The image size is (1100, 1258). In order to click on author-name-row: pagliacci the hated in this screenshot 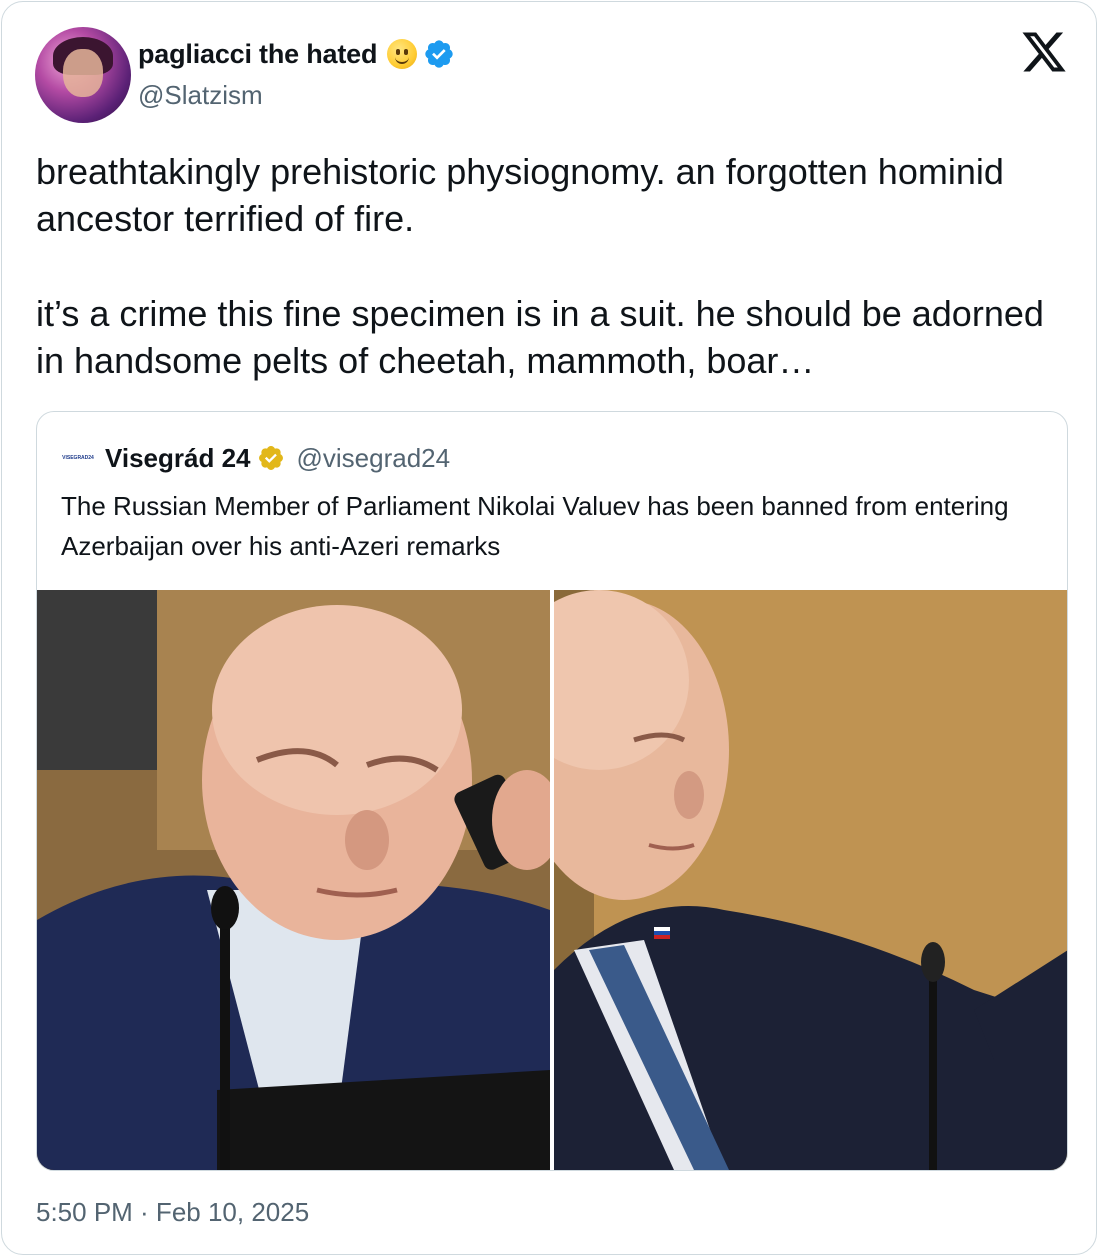, I will do `click(296, 54)`.